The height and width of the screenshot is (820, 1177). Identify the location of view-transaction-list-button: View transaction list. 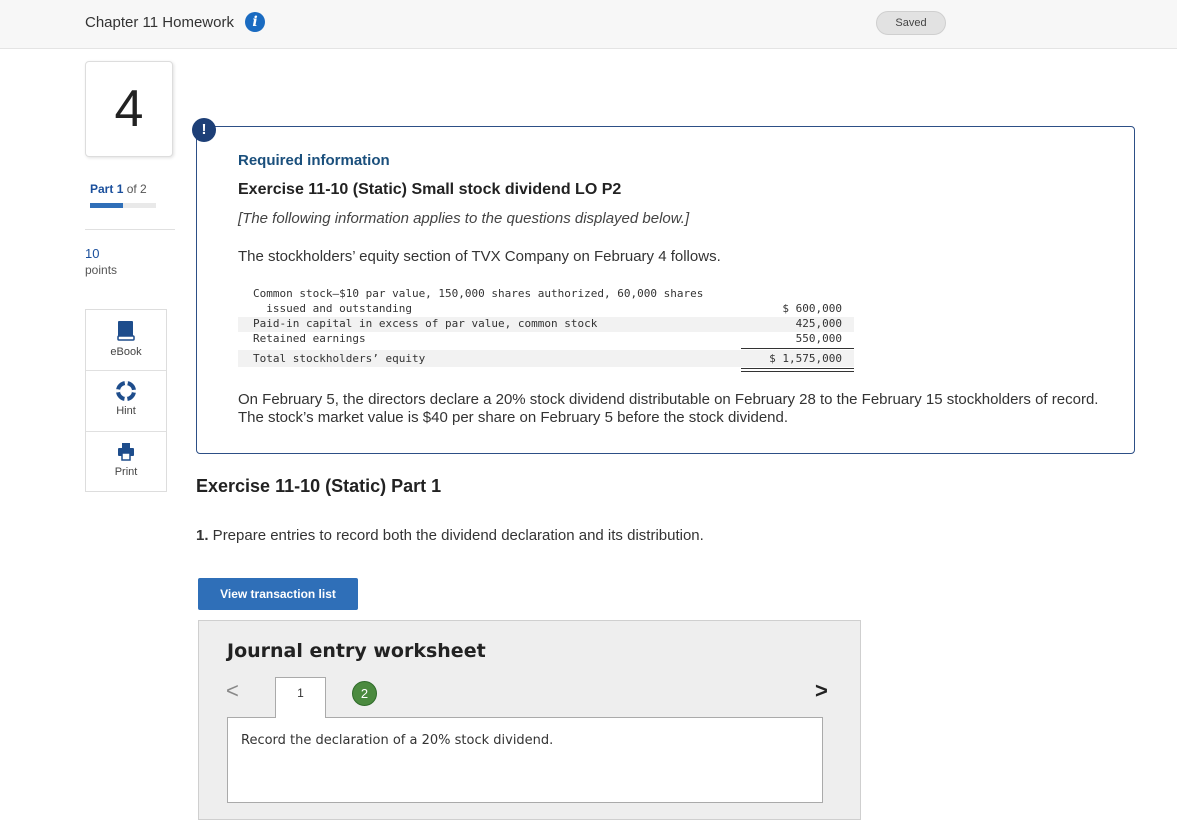
(278, 594).